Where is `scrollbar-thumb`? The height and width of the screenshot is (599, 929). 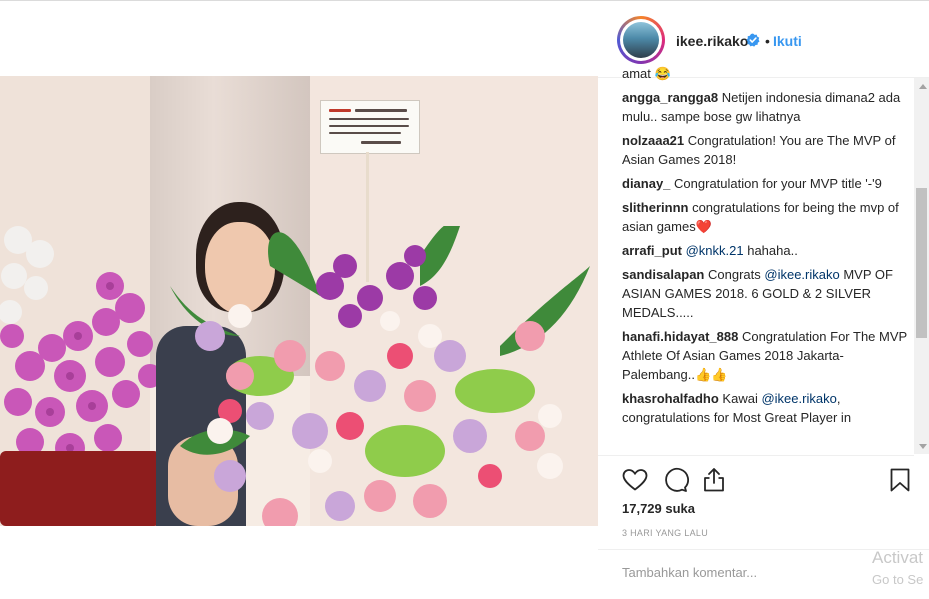
scrollbar-thumb is located at coordinates (921, 263).